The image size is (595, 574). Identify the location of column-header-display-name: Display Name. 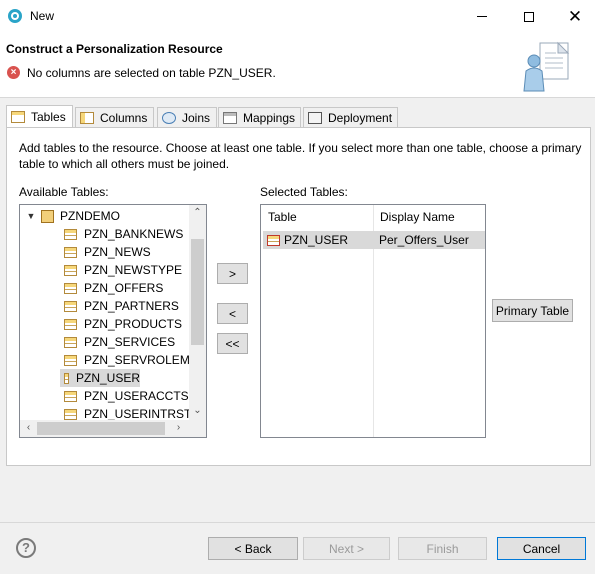
(429, 217).